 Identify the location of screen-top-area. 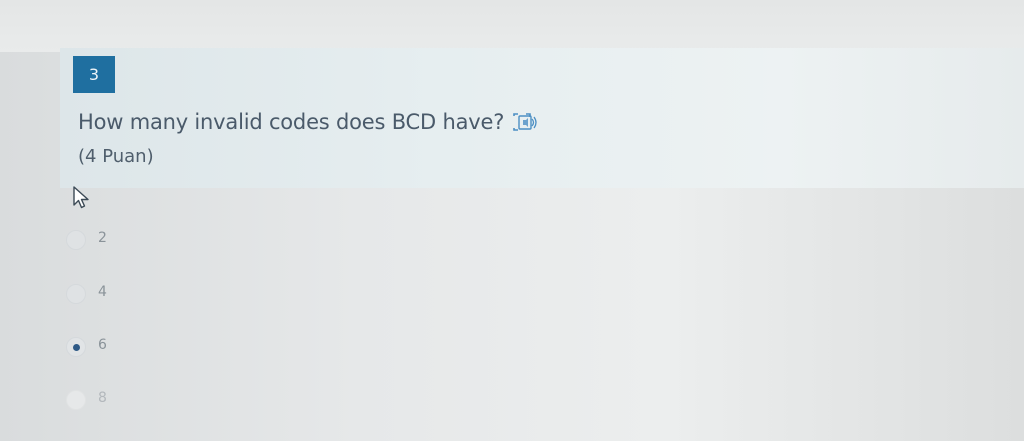
(512, 26).